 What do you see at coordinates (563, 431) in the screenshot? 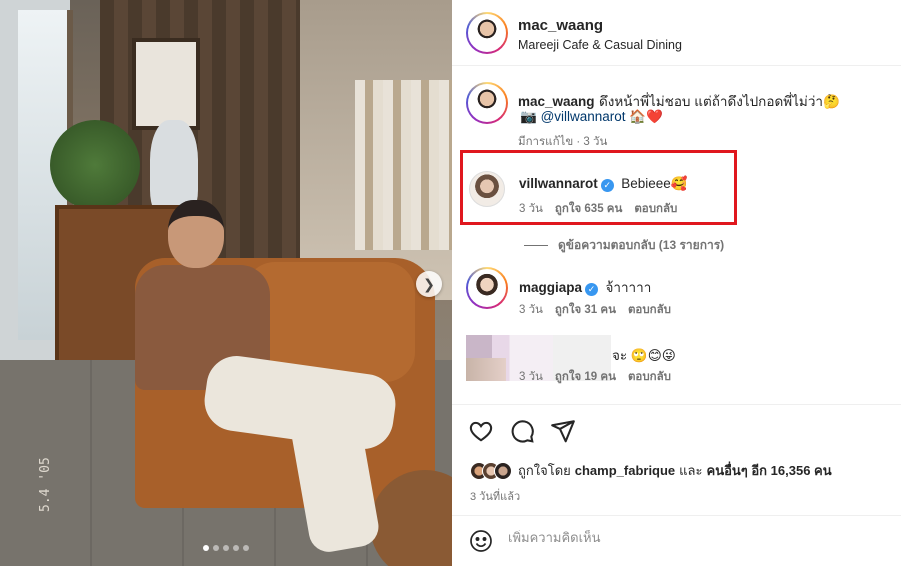
I see `send-icon` at bounding box center [563, 431].